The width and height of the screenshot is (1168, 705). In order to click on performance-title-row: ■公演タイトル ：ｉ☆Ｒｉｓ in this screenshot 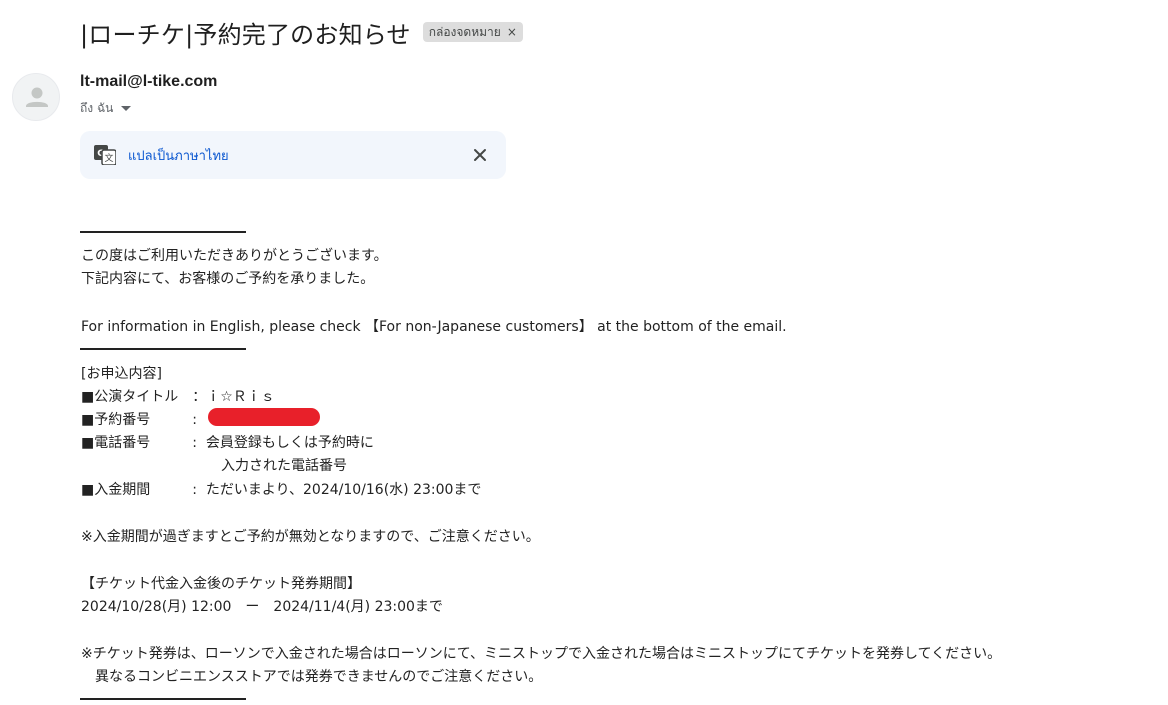, I will do `click(178, 397)`.